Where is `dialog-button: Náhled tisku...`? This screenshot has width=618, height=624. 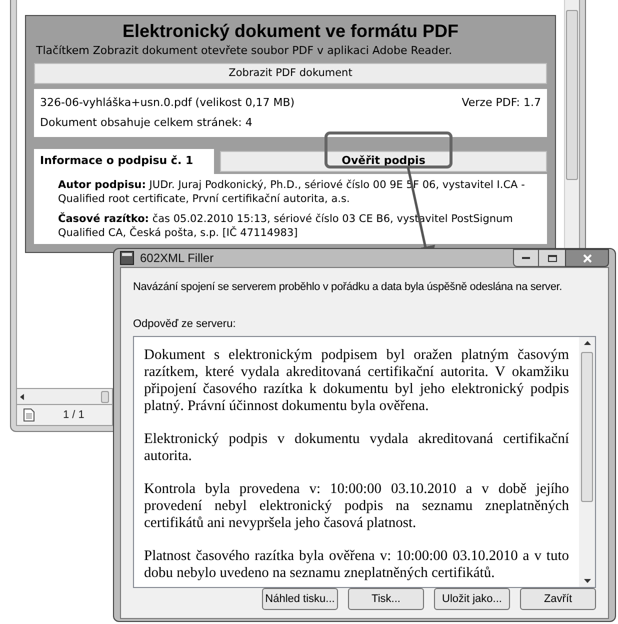 dialog-button: Náhled tisku... is located at coordinates (300, 599).